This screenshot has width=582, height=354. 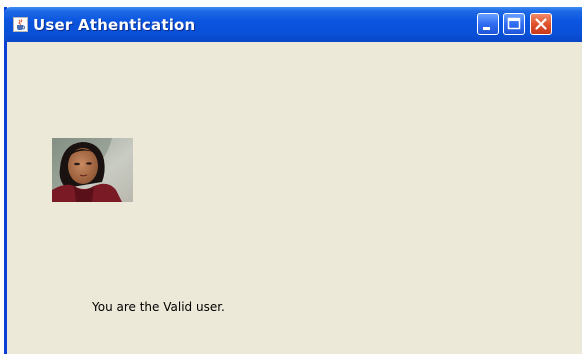 I want to click on title-bar: User Athentication, so click(x=293, y=24).